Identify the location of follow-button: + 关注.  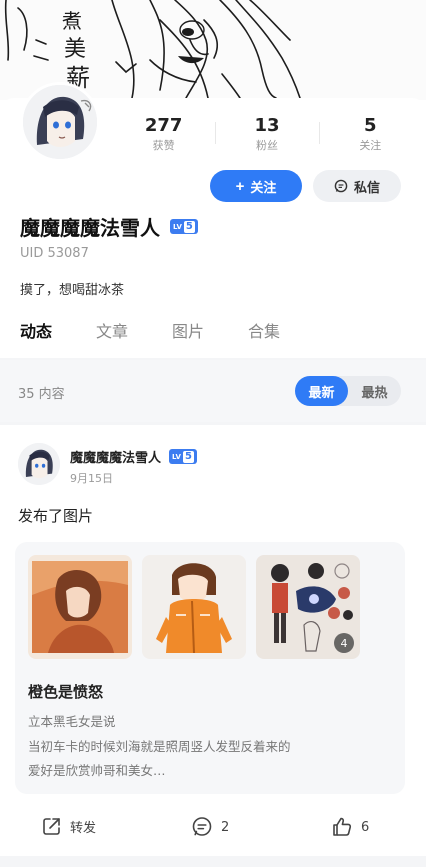
(256, 186).